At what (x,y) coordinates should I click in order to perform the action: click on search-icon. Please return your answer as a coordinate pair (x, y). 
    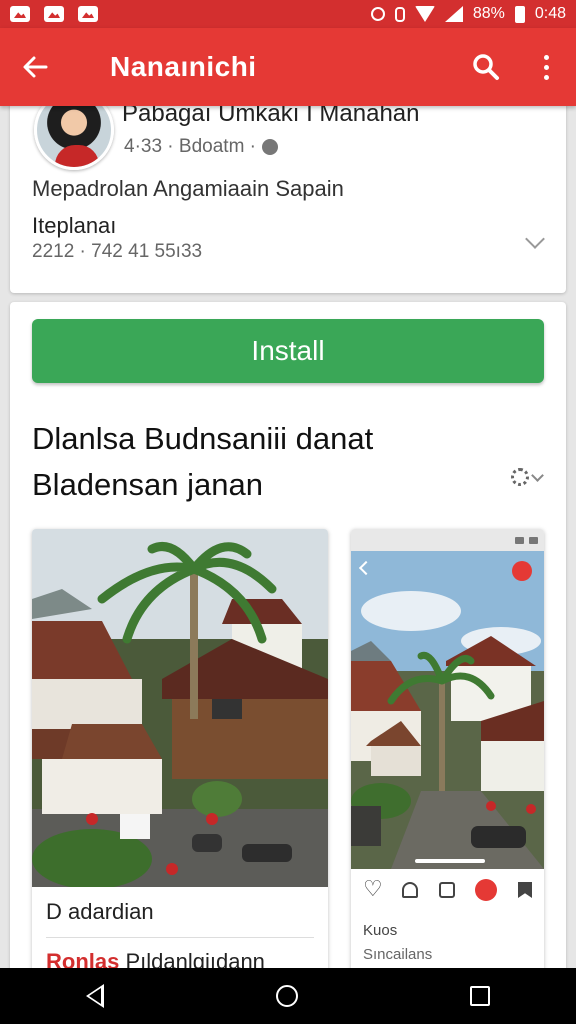
    Looking at the image, I should click on (486, 67).